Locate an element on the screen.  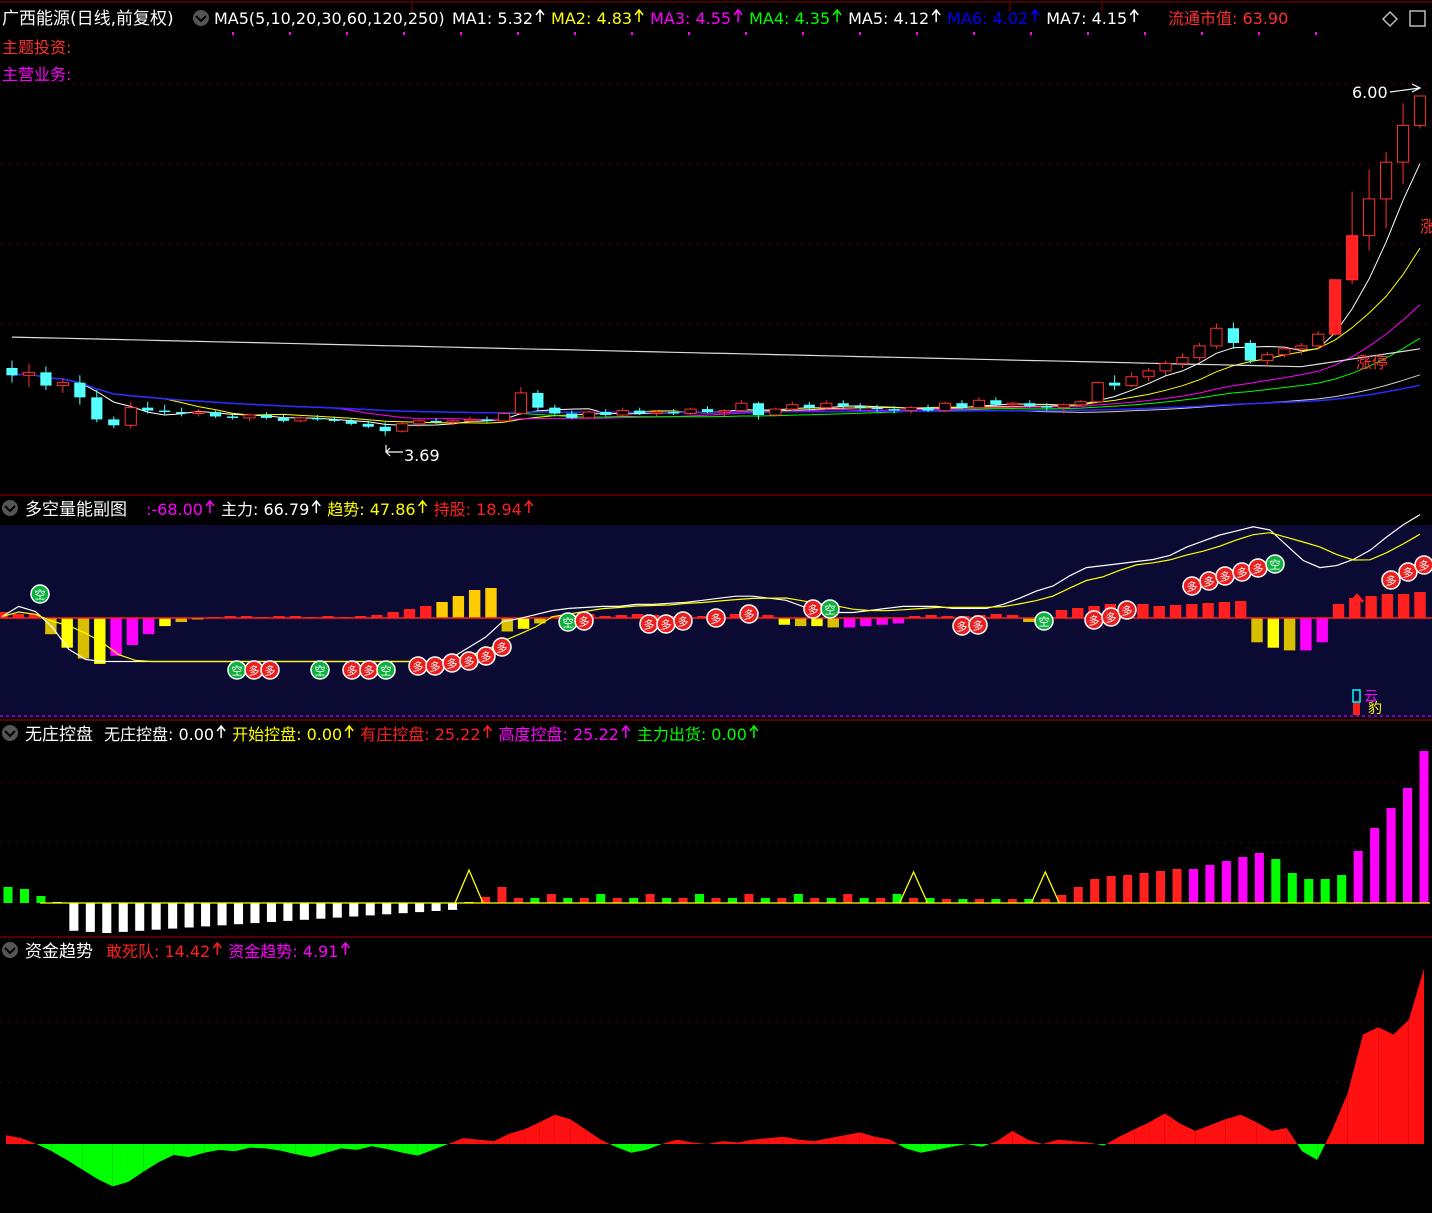
ma-value-2: MA3: 4.55 is located at coordinates (690, 18).